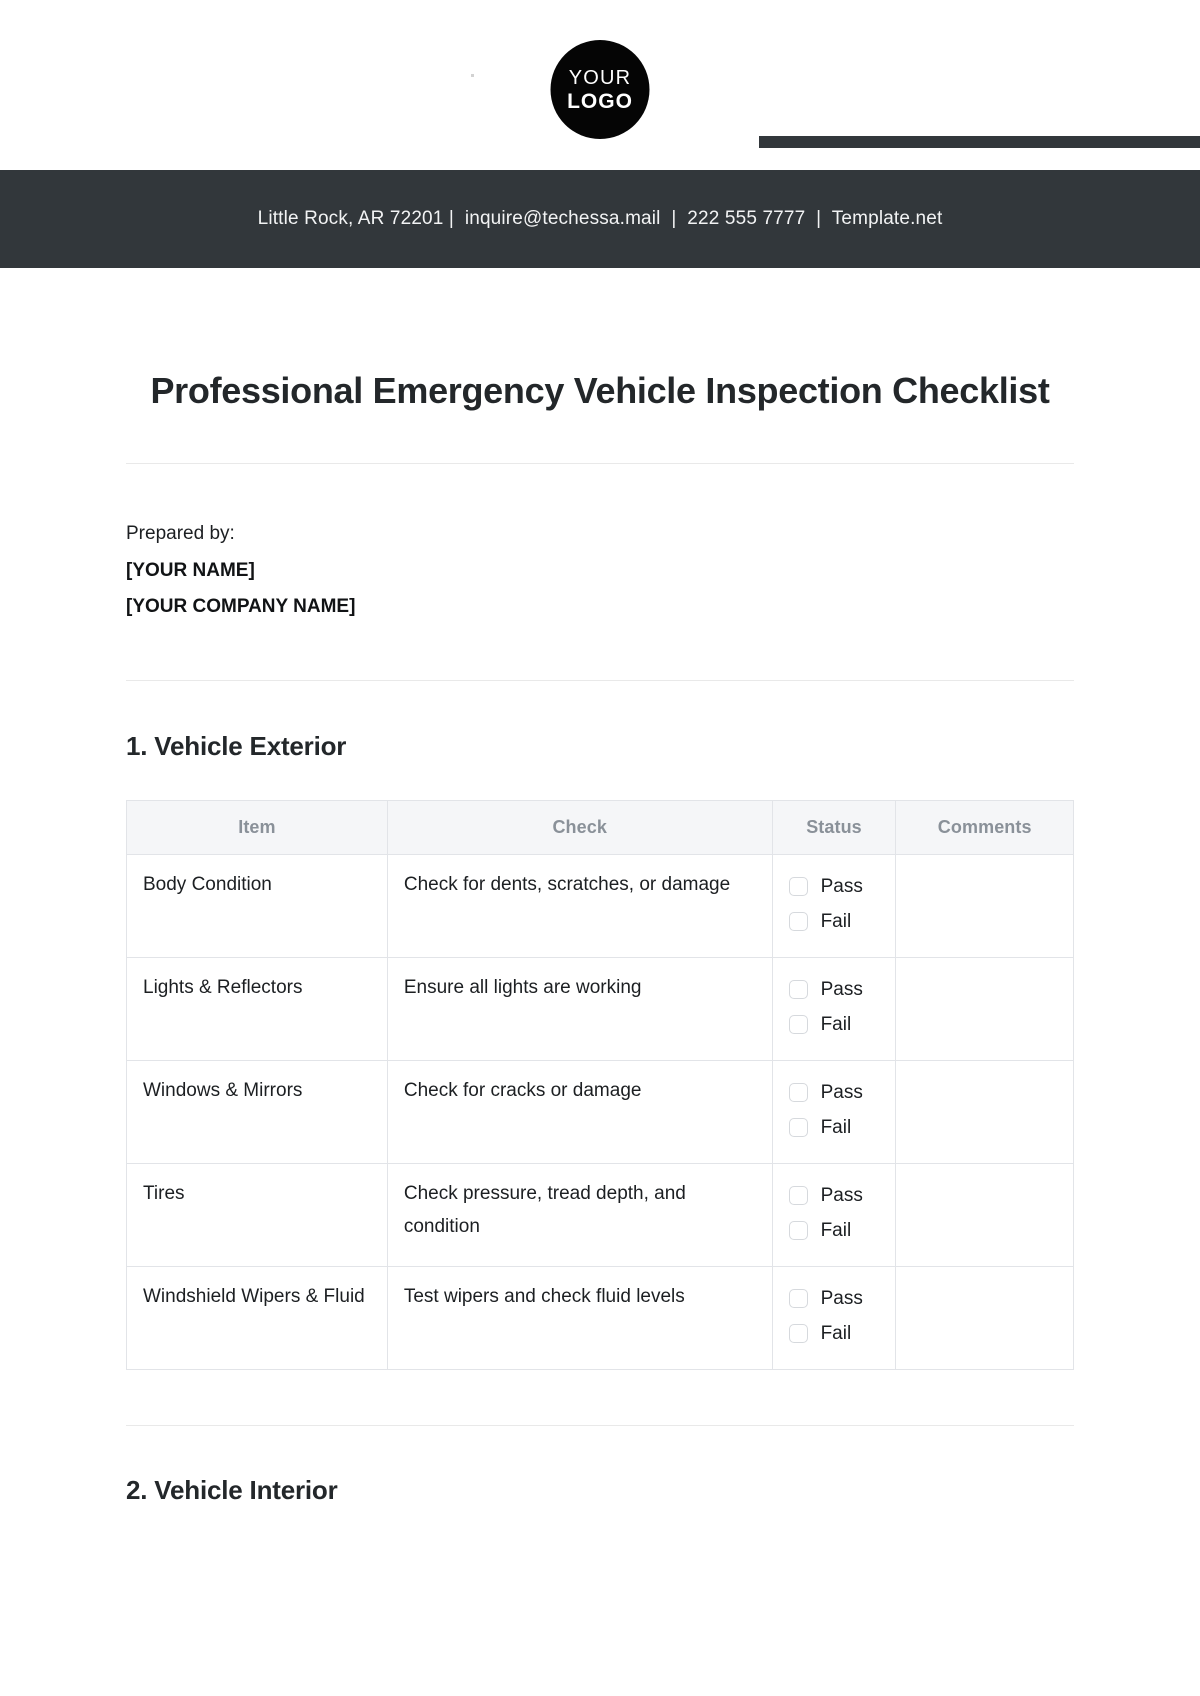 The width and height of the screenshot is (1200, 1696). I want to click on prepared-by-company: [YOUR COMPANY NAME], so click(241, 607).